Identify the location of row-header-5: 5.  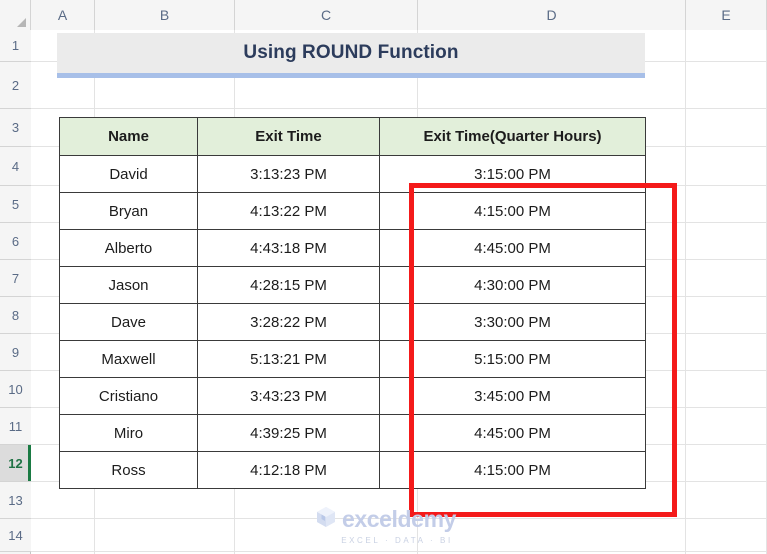
(15, 204).